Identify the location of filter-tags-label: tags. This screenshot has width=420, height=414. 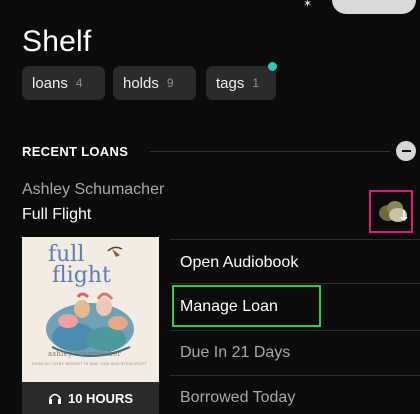
(230, 83).